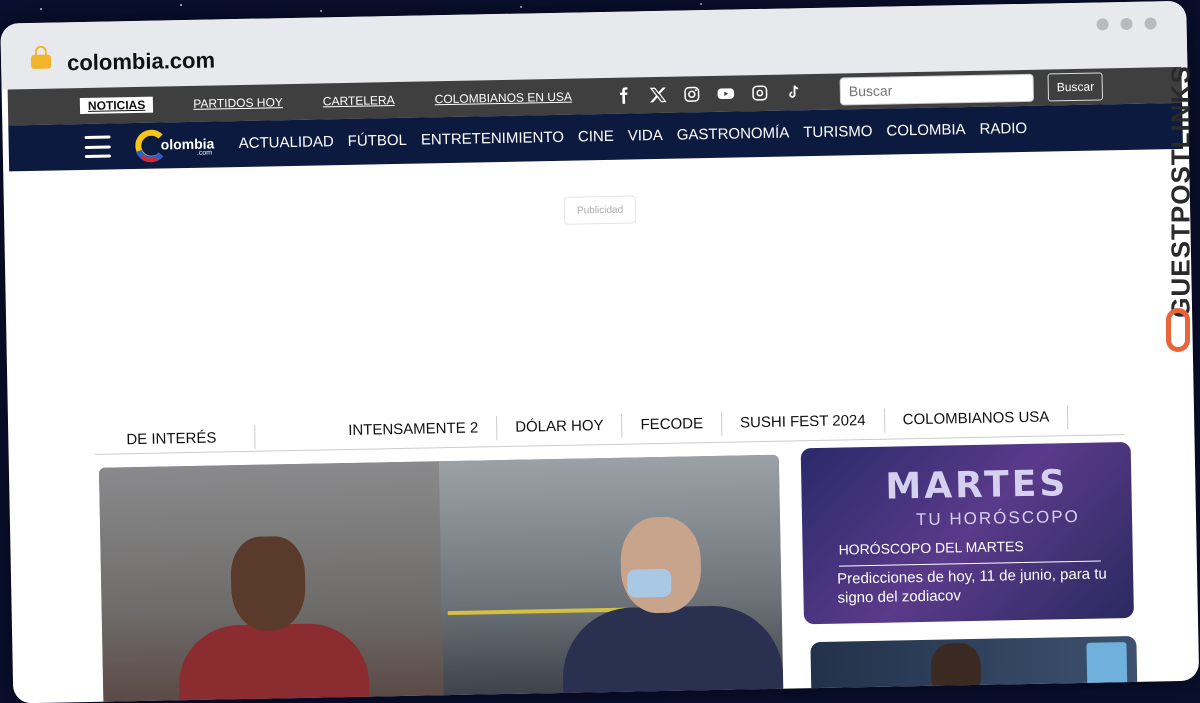 This screenshot has height=703, width=1200. I want to click on ad-placeholder: Publicidad, so click(600, 210).